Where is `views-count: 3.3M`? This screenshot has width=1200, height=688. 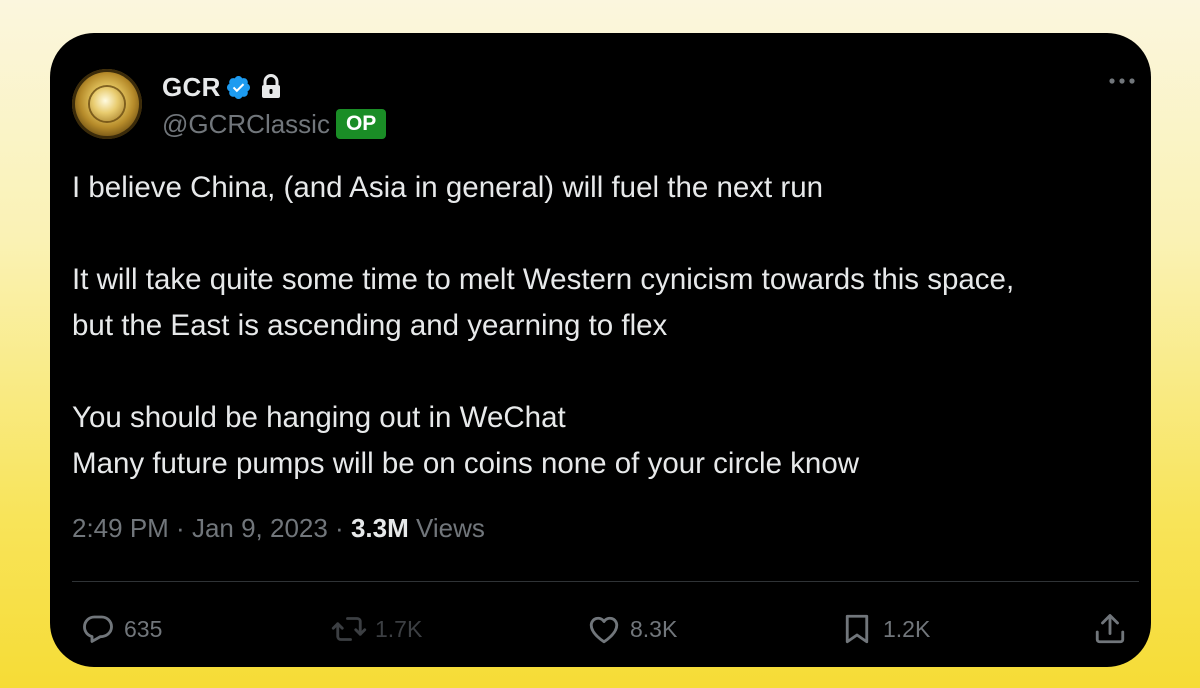 views-count: 3.3M is located at coordinates (380, 528).